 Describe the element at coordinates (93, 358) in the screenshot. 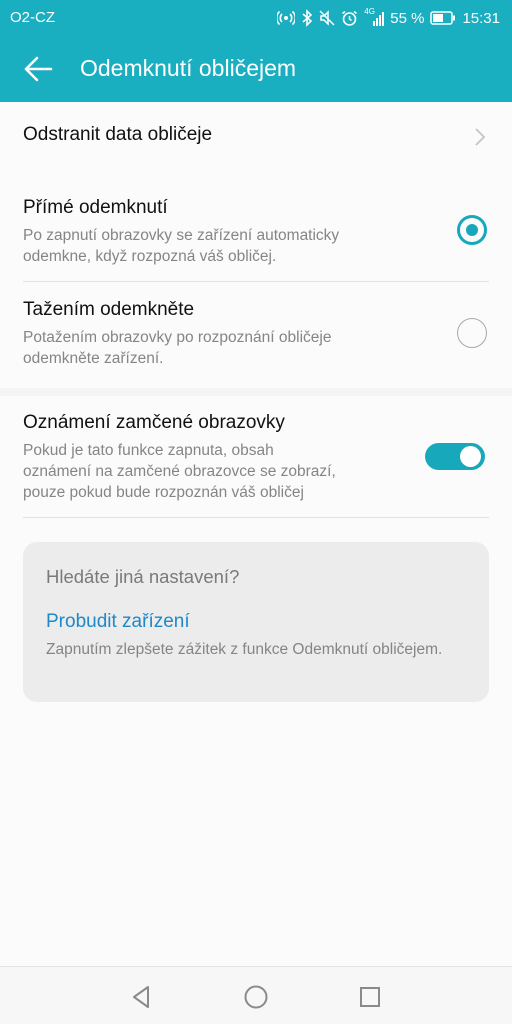

I see `swipe-unlock-desc-line2: odemkněte zařízení.` at that location.